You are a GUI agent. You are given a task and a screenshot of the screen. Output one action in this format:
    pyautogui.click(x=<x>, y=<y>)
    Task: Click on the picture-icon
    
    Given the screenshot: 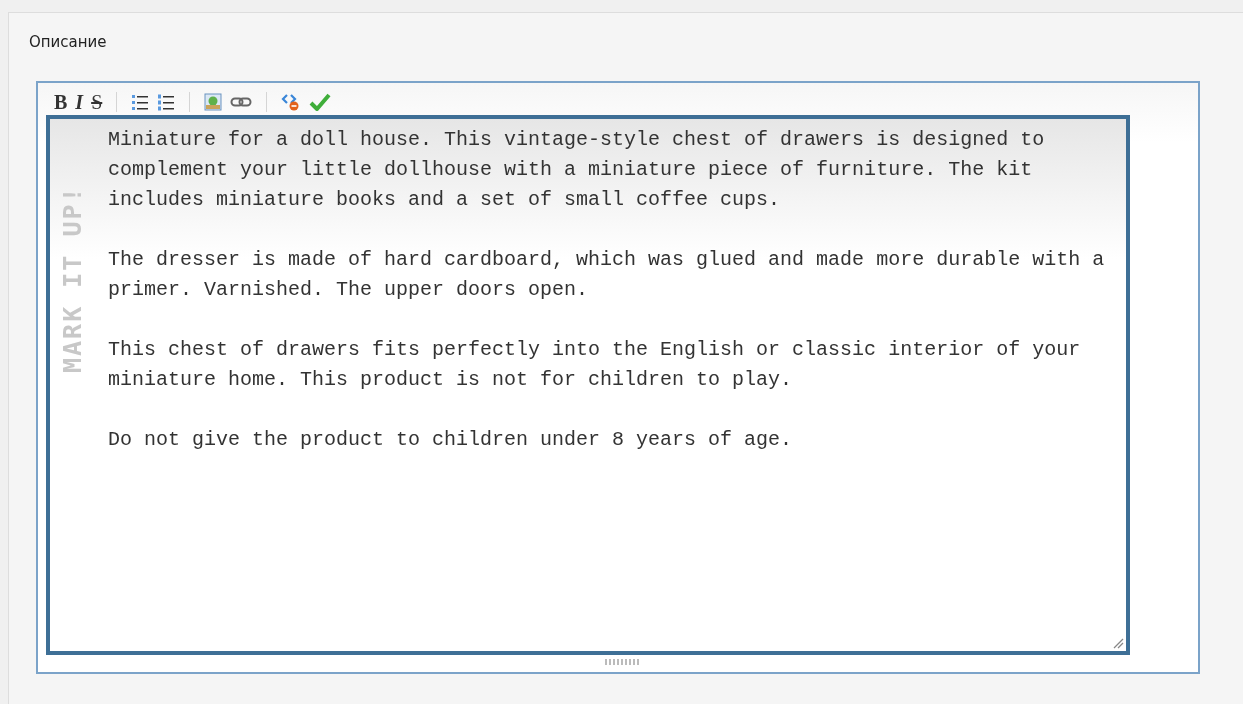 What is the action you would take?
    pyautogui.click(x=213, y=102)
    